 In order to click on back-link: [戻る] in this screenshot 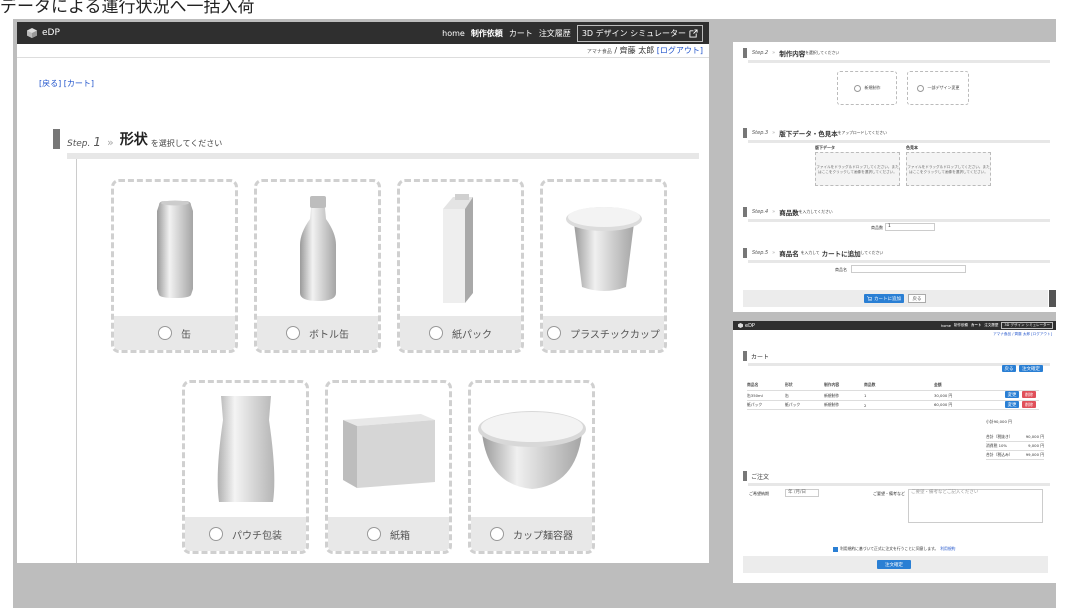, I will do `click(50, 83)`.